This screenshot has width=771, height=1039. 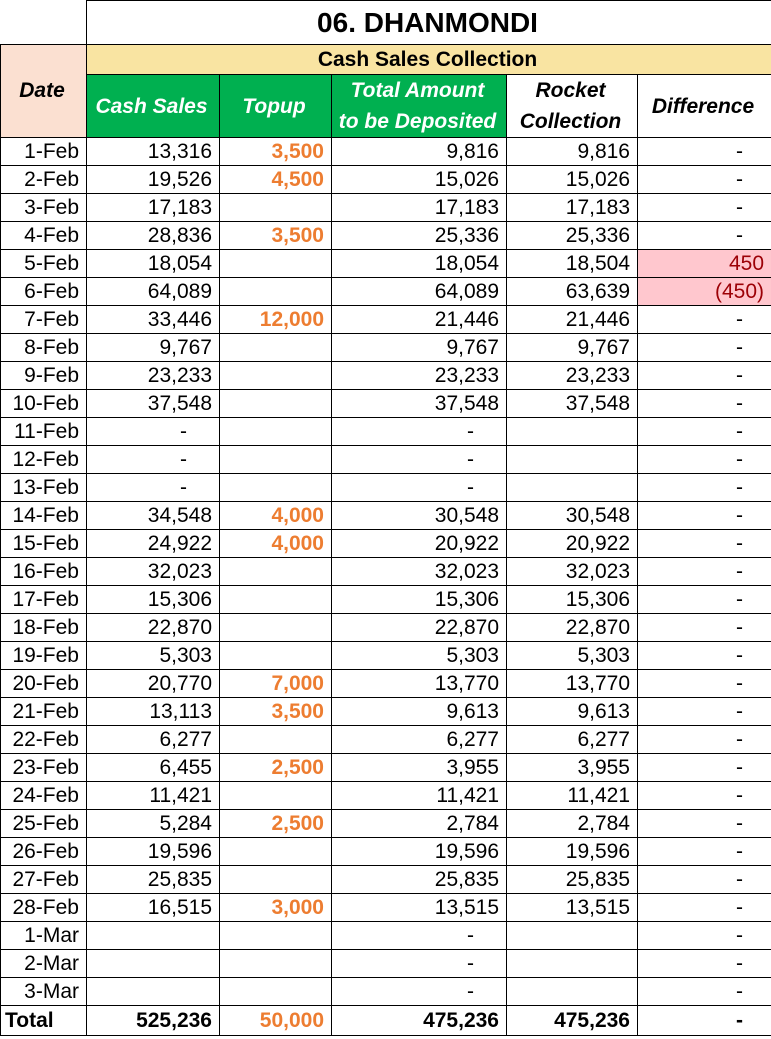 I want to click on header-topup: Topup, so click(x=275, y=106).